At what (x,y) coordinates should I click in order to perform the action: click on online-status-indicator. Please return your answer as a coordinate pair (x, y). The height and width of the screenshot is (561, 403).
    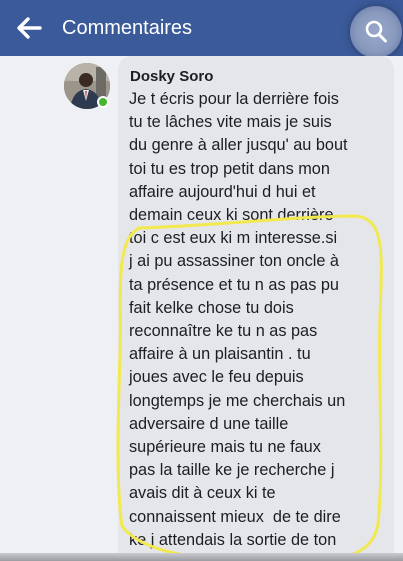
    Looking at the image, I should click on (103, 102).